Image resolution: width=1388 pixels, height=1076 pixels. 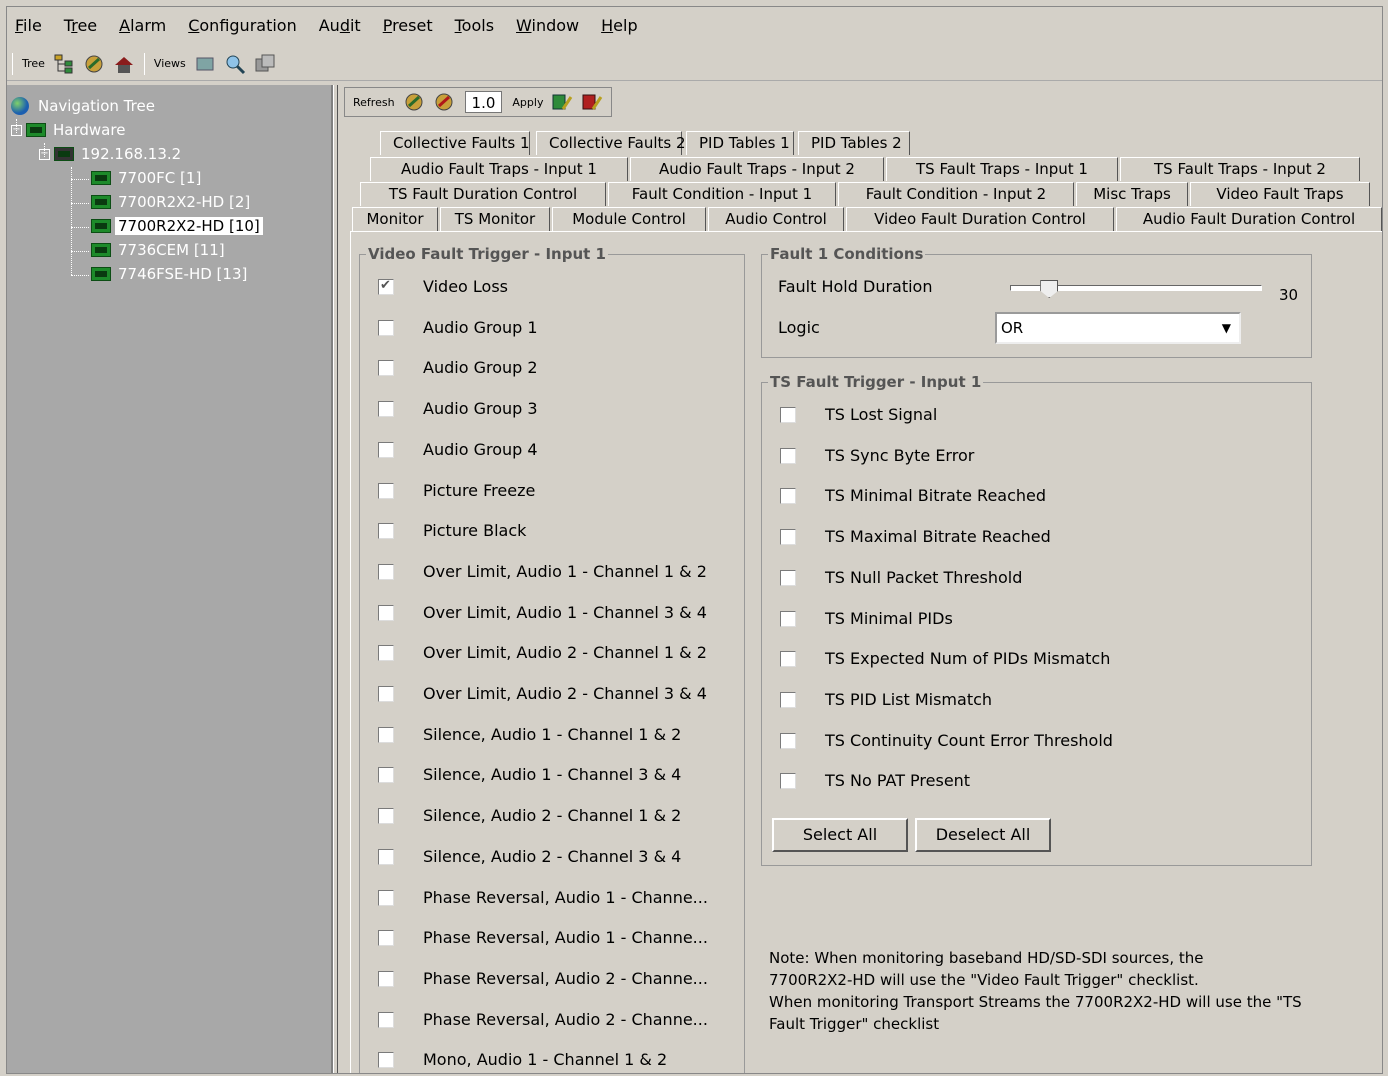 What do you see at coordinates (547, 25) in the screenshot?
I see `menu-item: Window` at bounding box center [547, 25].